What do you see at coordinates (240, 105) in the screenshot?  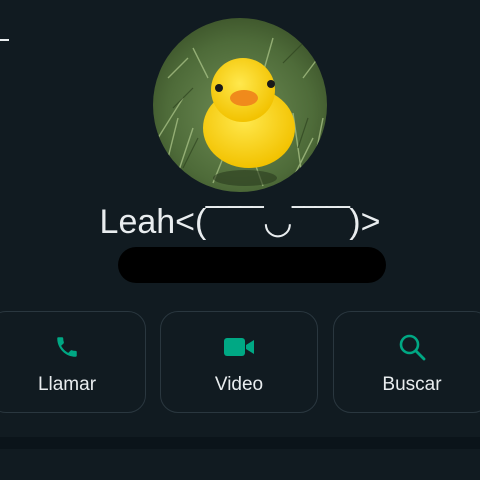 I see `contact-avatar` at bounding box center [240, 105].